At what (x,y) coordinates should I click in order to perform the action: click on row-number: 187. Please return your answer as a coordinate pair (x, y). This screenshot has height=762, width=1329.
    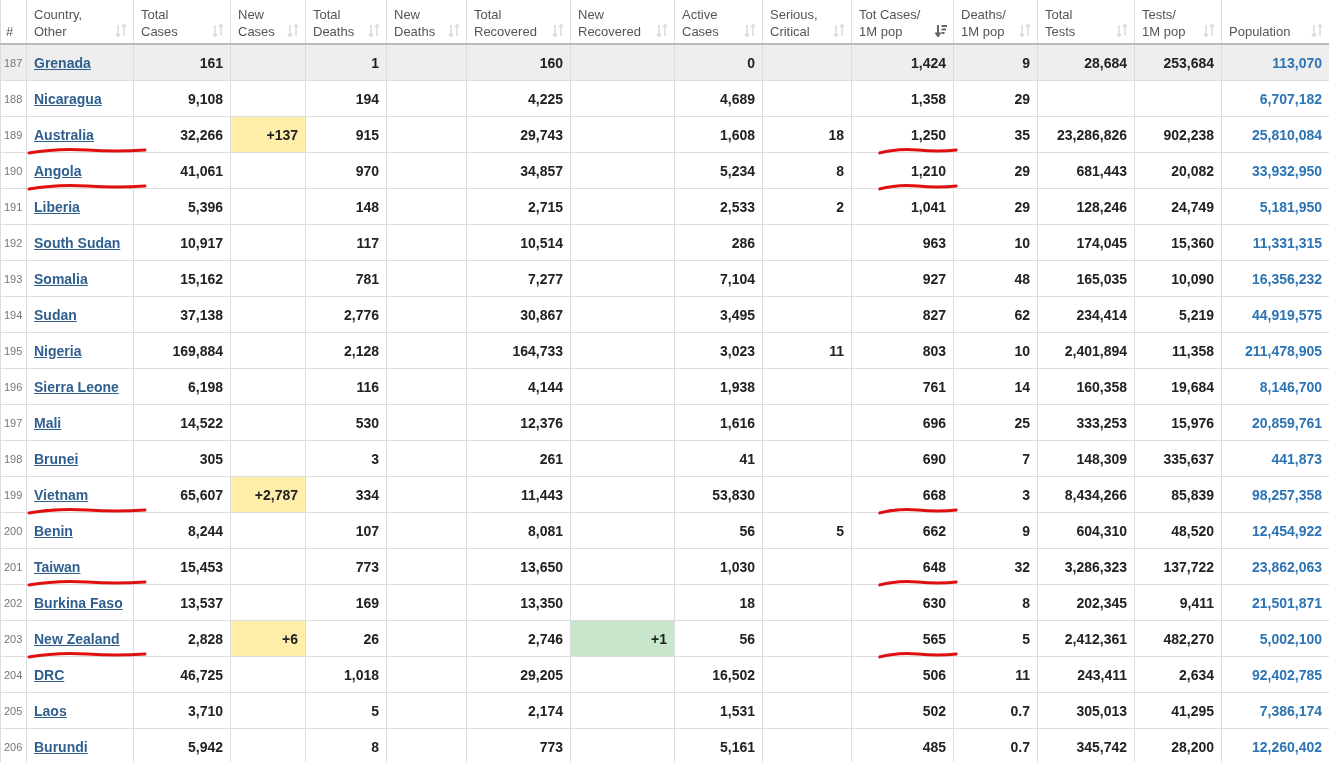
    Looking at the image, I should click on (13, 62).